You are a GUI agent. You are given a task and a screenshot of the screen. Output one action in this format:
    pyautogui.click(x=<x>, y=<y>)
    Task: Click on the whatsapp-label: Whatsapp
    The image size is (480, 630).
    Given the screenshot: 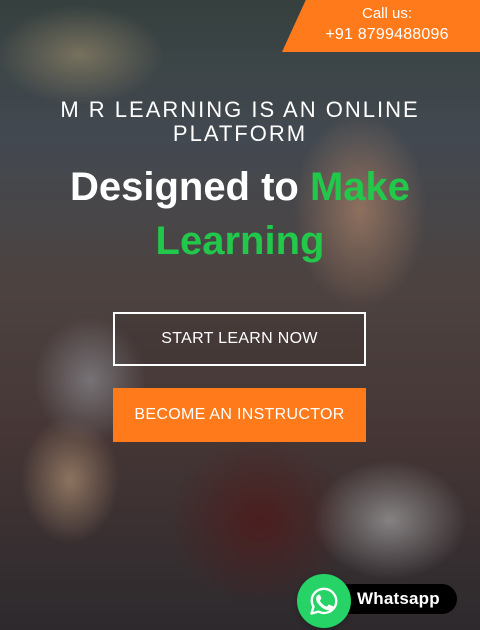 What is the action you would take?
    pyautogui.click(x=398, y=599)
    